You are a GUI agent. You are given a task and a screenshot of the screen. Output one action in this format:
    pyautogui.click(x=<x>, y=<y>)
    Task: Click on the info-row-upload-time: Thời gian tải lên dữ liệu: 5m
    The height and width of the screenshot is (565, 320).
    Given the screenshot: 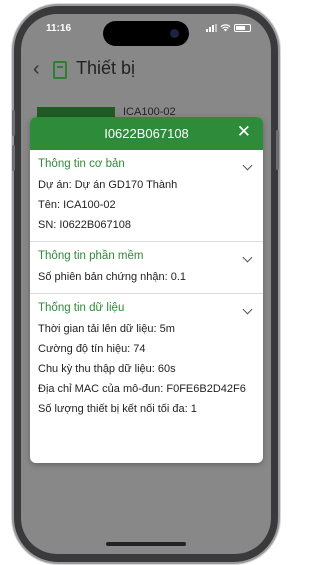 What is the action you would take?
    pyautogui.click(x=106, y=329)
    